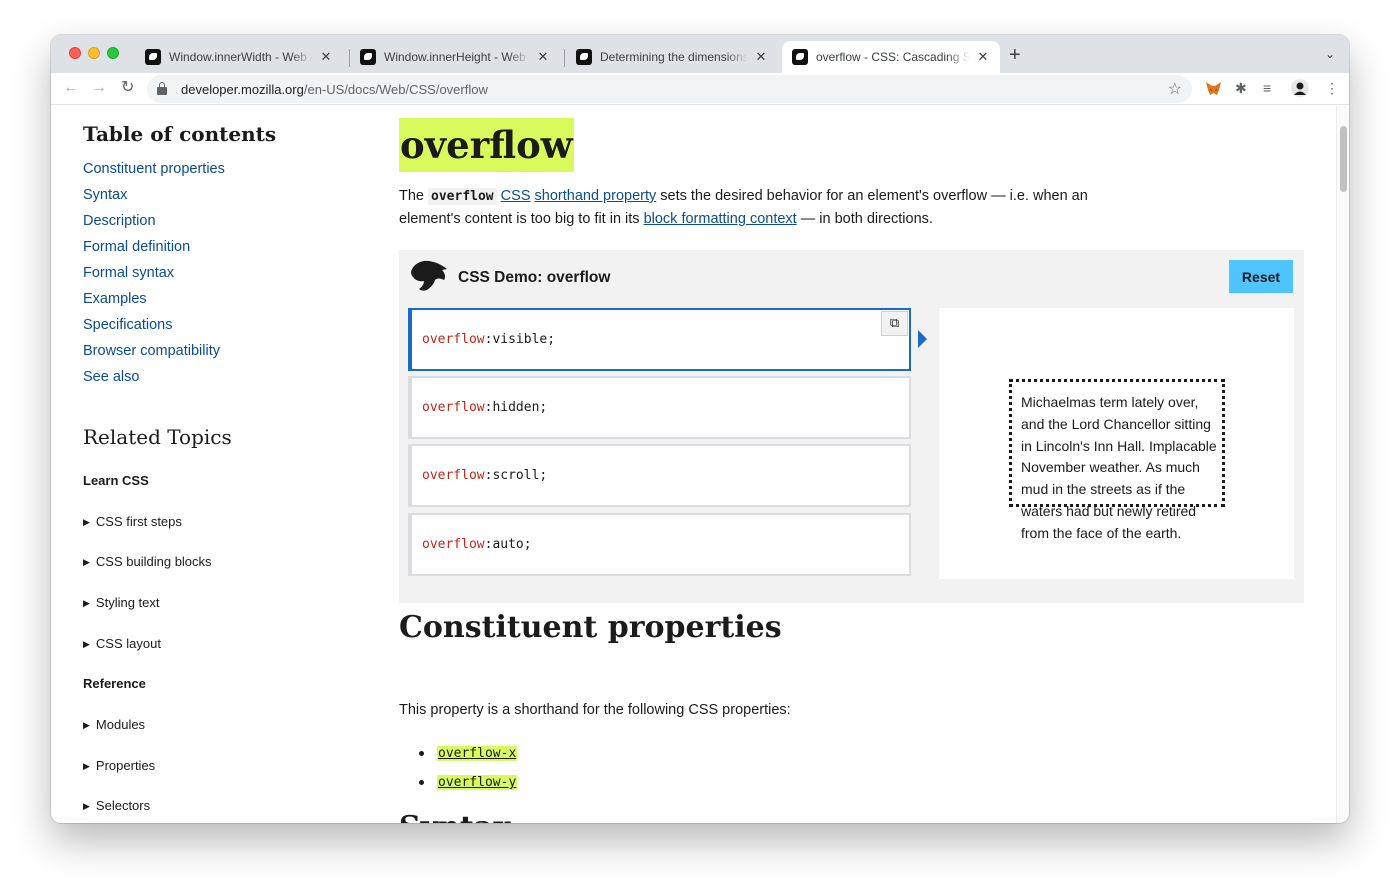 The image size is (1400, 890). What do you see at coordinates (157, 437) in the screenshot?
I see `related-topics-title: Related Topics` at bounding box center [157, 437].